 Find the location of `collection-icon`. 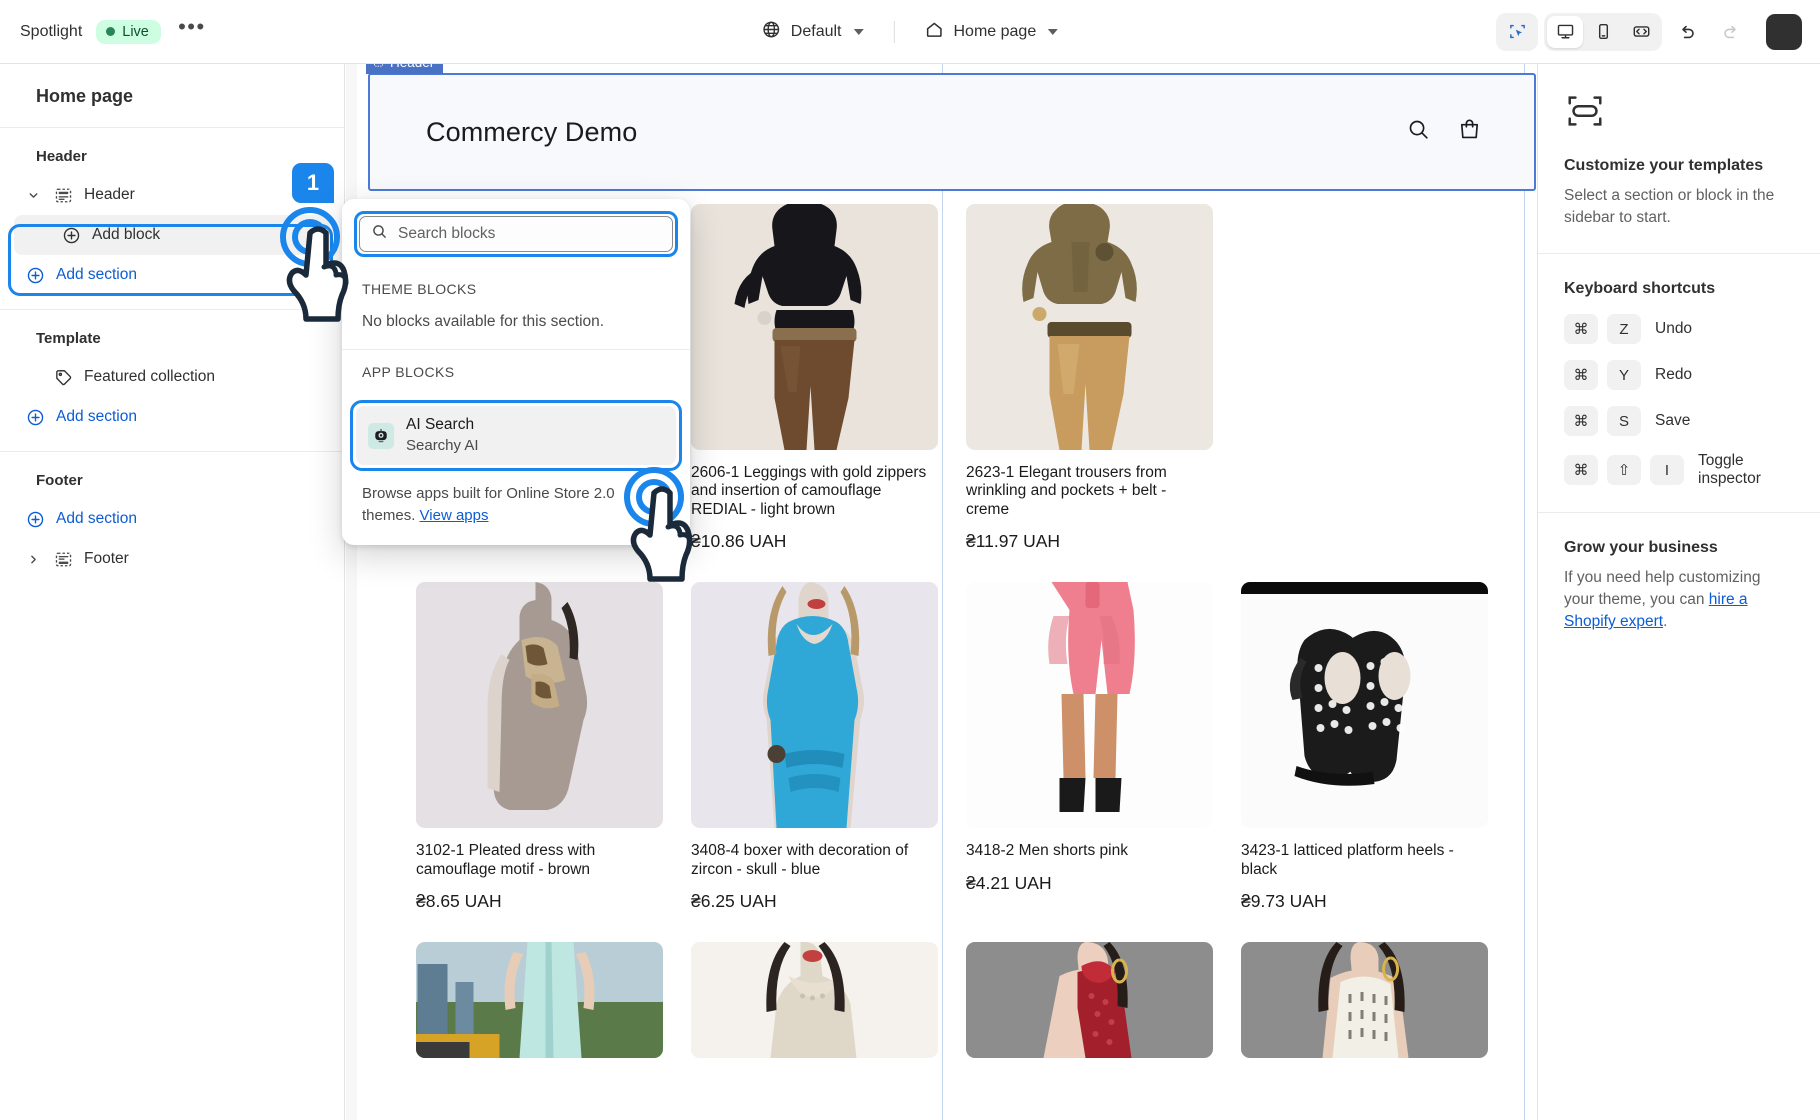

collection-icon is located at coordinates (63, 377).